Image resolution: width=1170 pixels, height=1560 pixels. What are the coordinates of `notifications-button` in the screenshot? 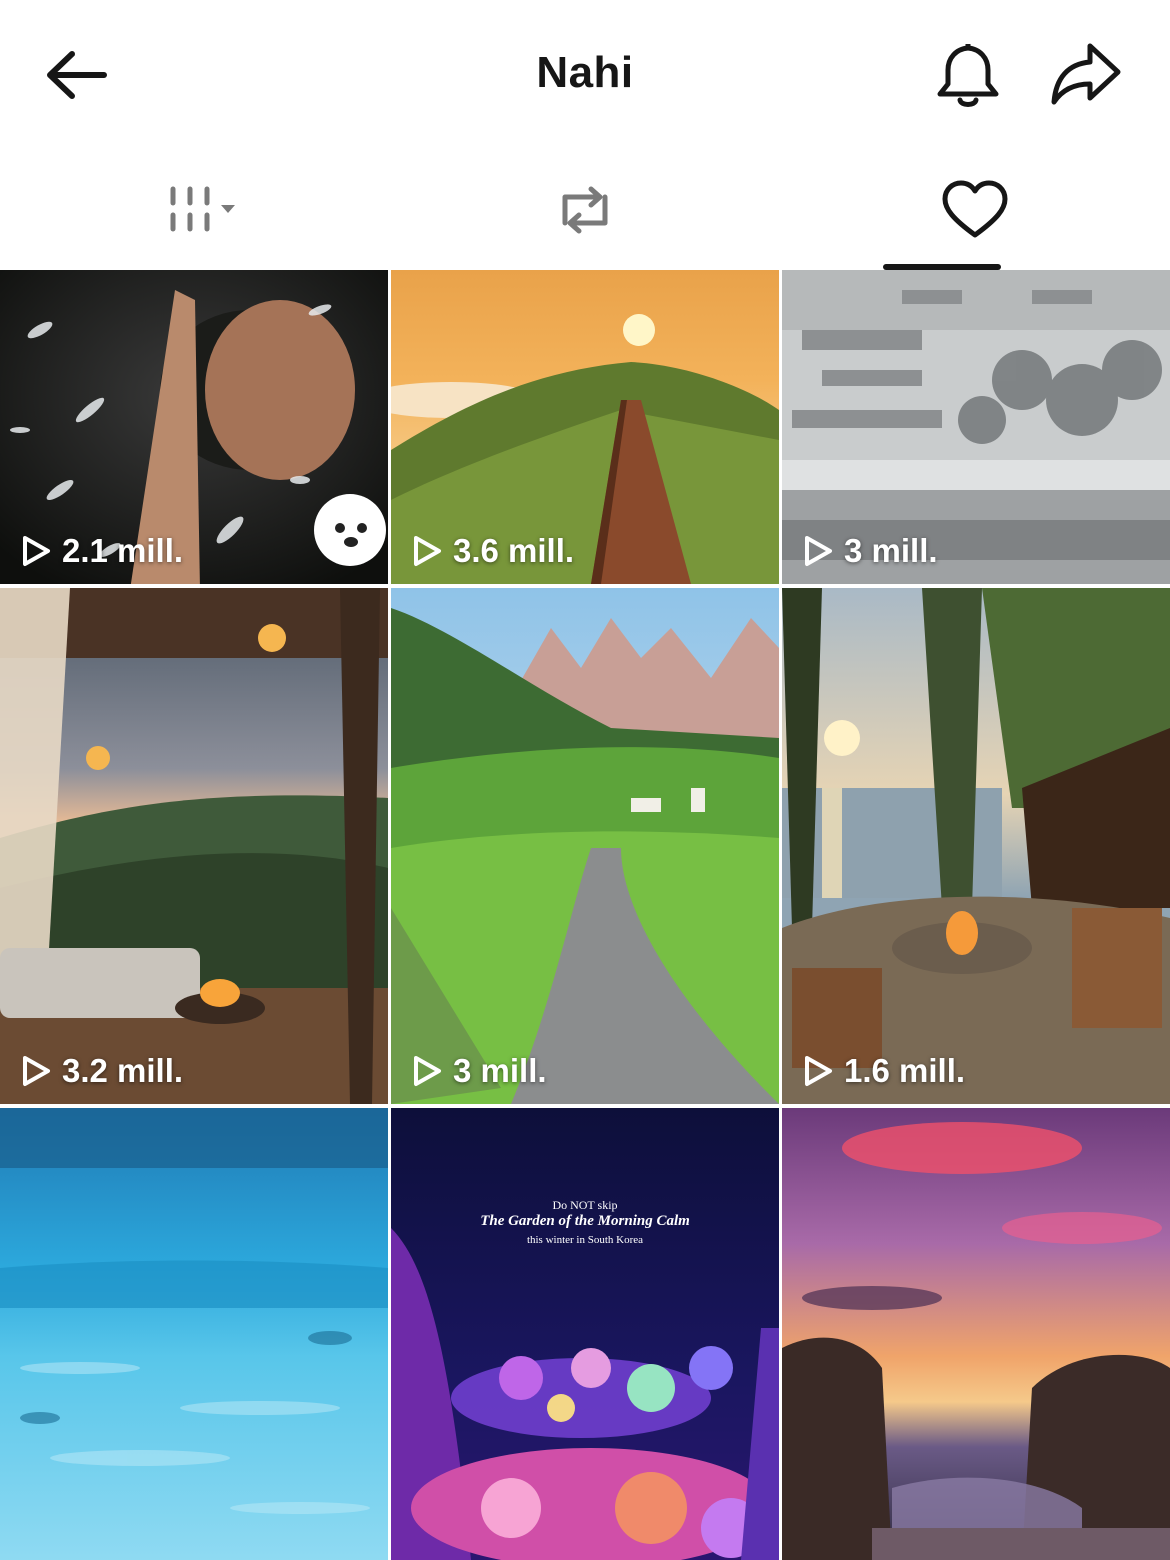 It's located at (968, 74).